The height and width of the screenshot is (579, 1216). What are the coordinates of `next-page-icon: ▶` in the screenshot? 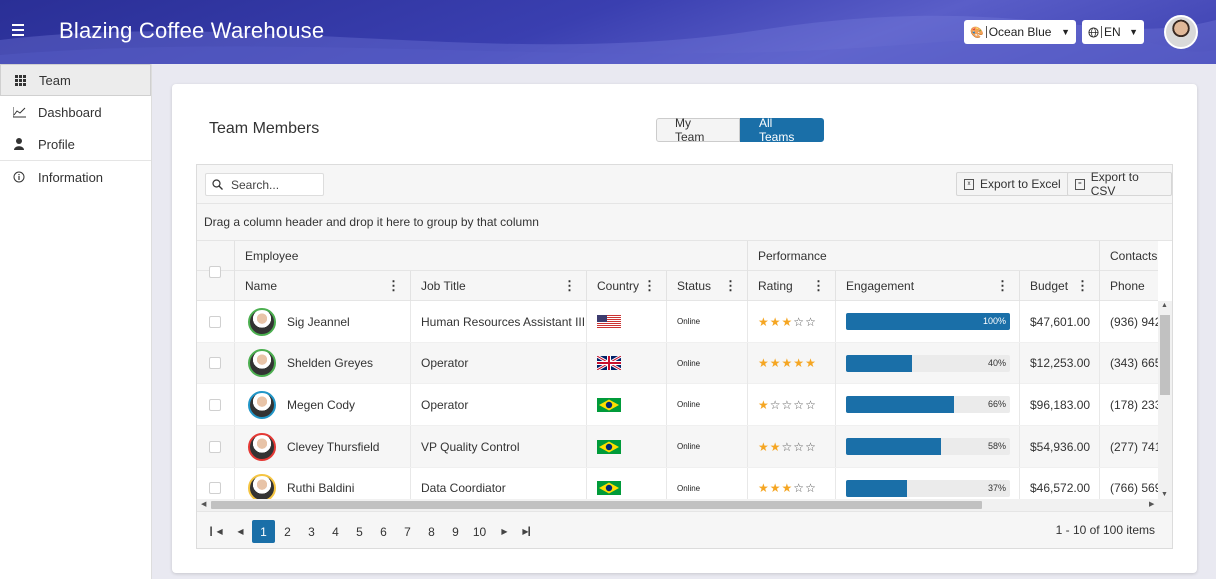 It's located at (504, 531).